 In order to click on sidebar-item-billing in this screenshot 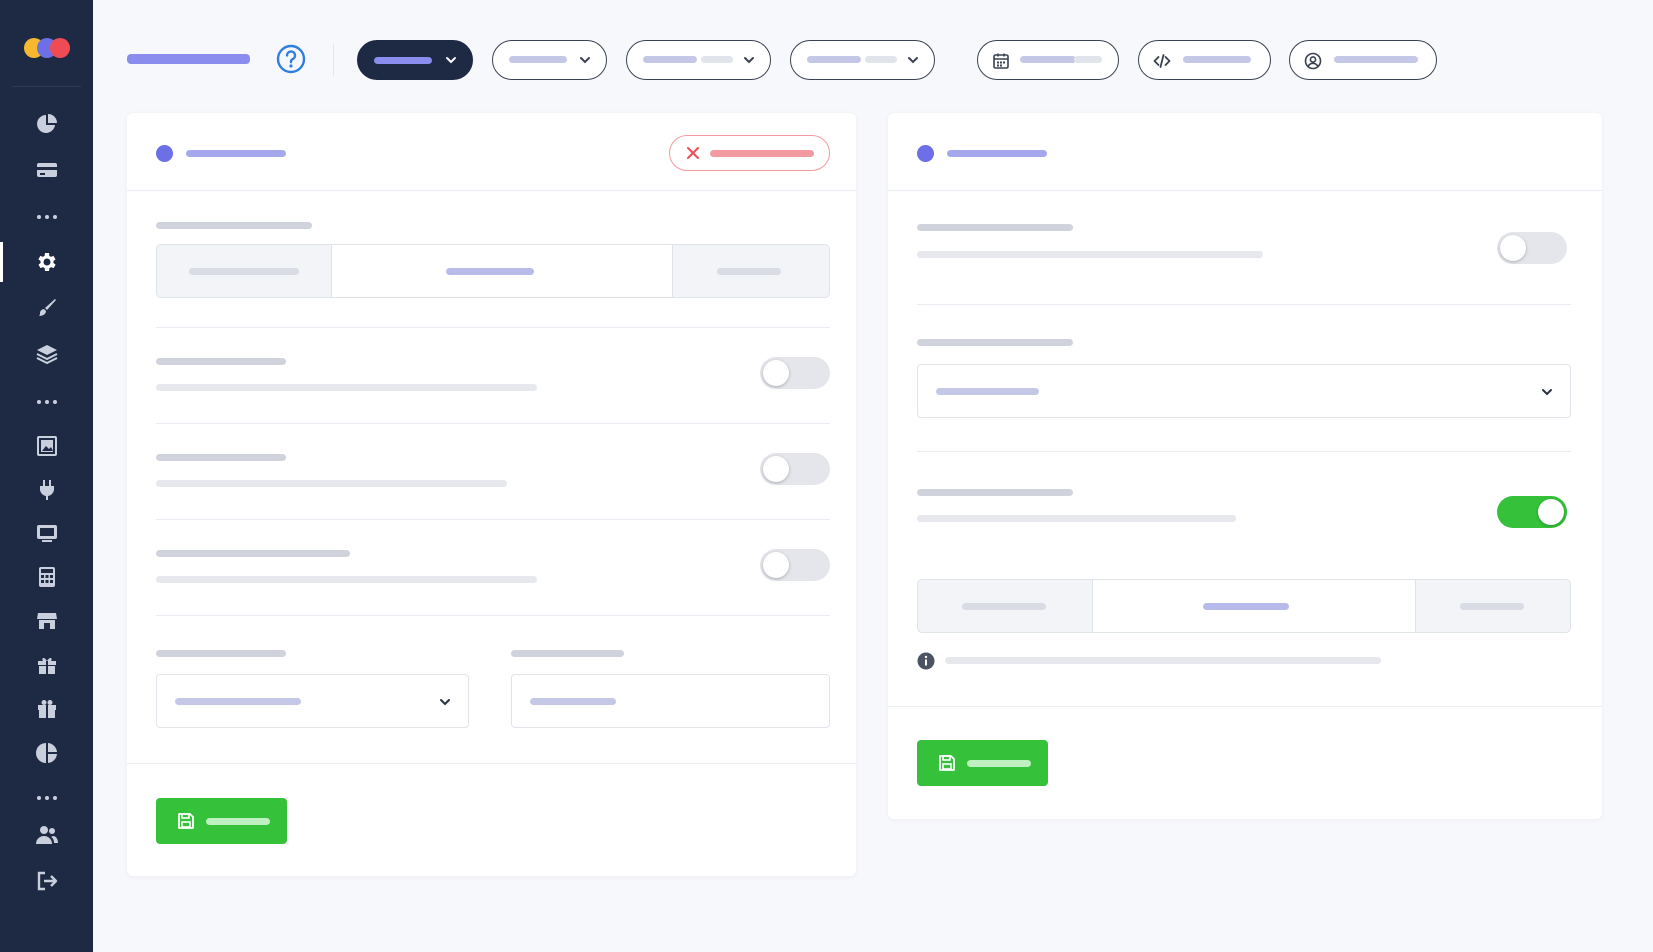, I will do `click(46, 170)`.